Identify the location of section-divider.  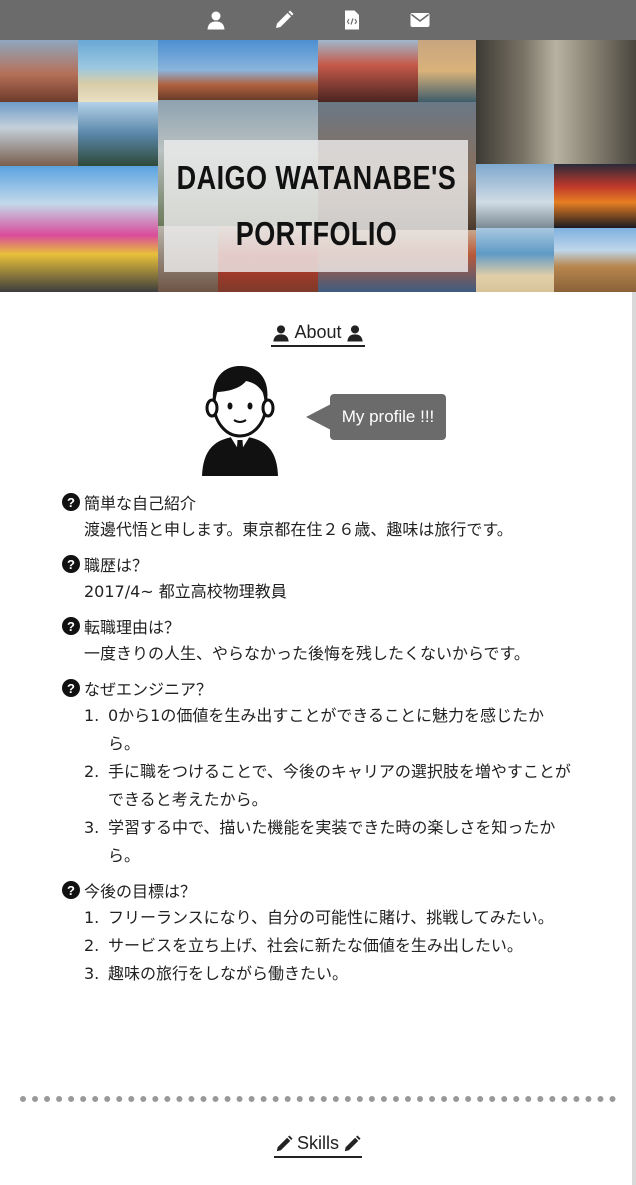
(318, 1099).